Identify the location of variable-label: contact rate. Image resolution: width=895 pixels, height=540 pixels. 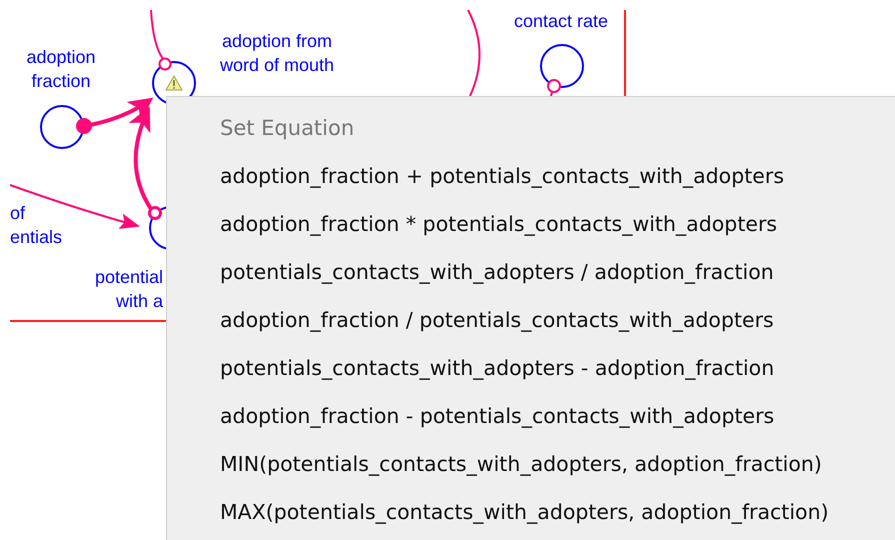
(561, 21).